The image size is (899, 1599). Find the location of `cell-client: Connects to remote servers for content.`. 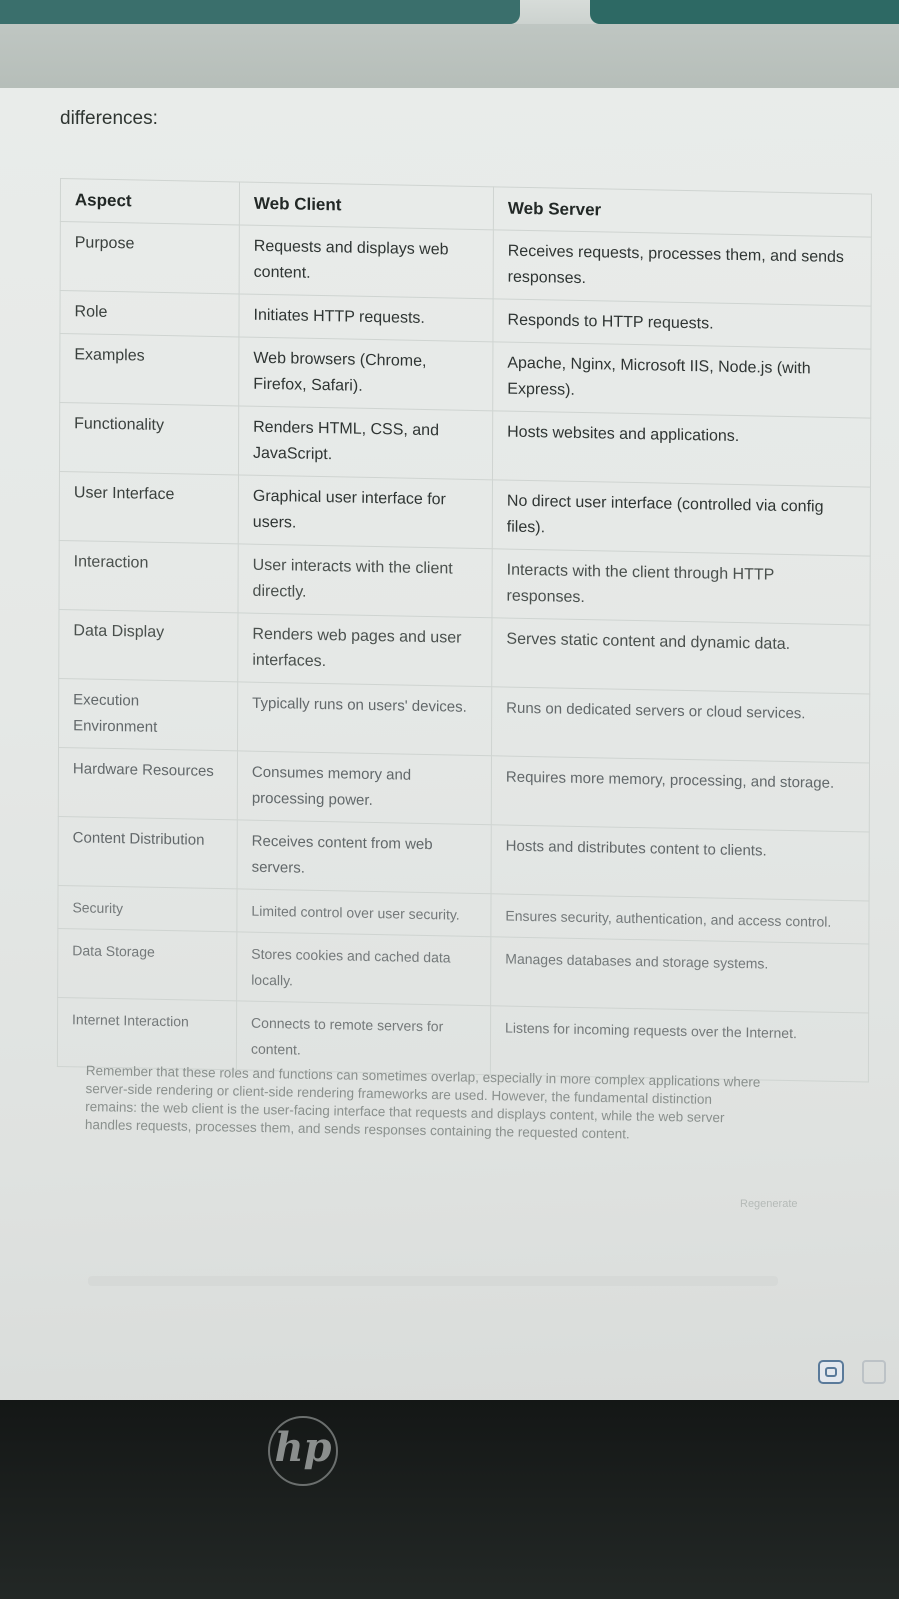

cell-client: Connects to remote servers for content. is located at coordinates (363, 1037).